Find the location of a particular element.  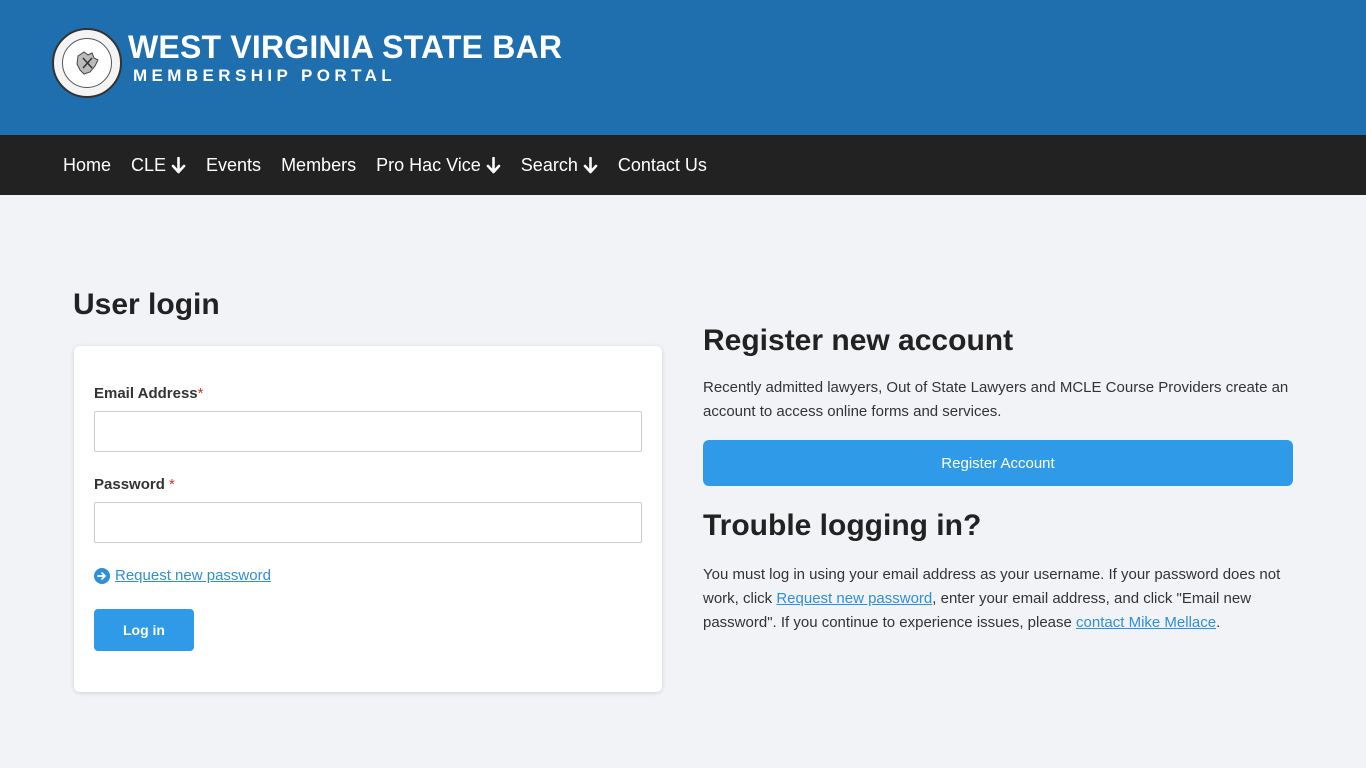

nav-item-contact-us: Contact Us is located at coordinates (662, 165).